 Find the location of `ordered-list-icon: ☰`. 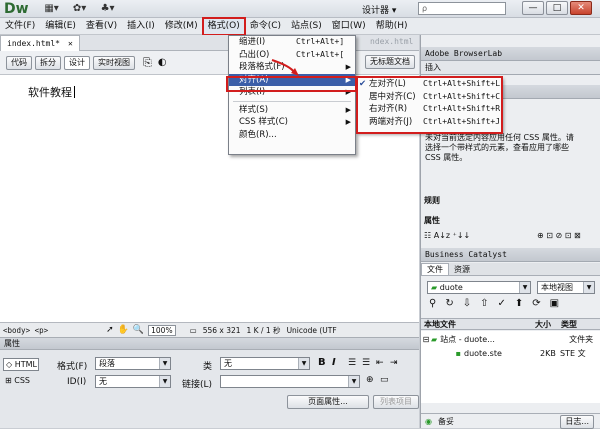

ordered-list-icon: ☰ is located at coordinates (366, 363).